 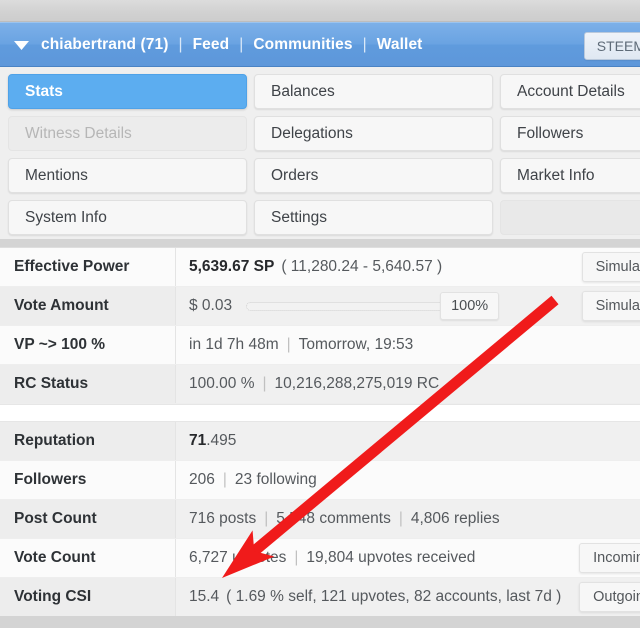 I want to click on tab-system-info: System Info, so click(x=127, y=217).